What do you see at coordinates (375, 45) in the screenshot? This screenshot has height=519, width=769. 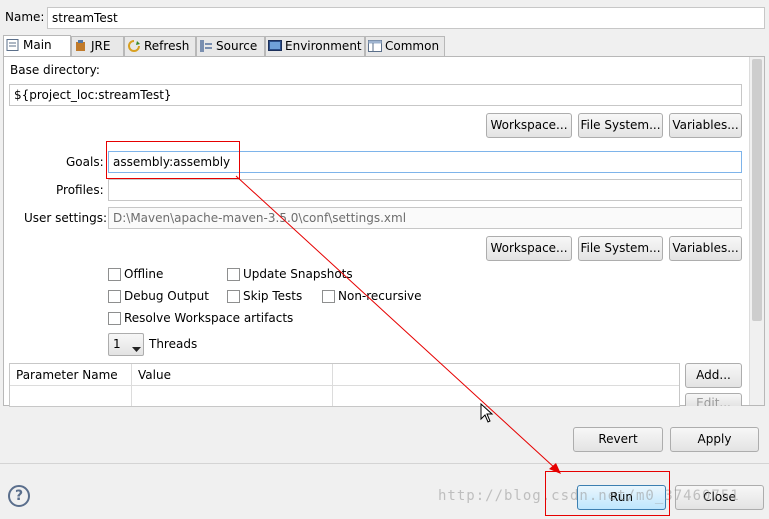 I see `common-icon` at bounding box center [375, 45].